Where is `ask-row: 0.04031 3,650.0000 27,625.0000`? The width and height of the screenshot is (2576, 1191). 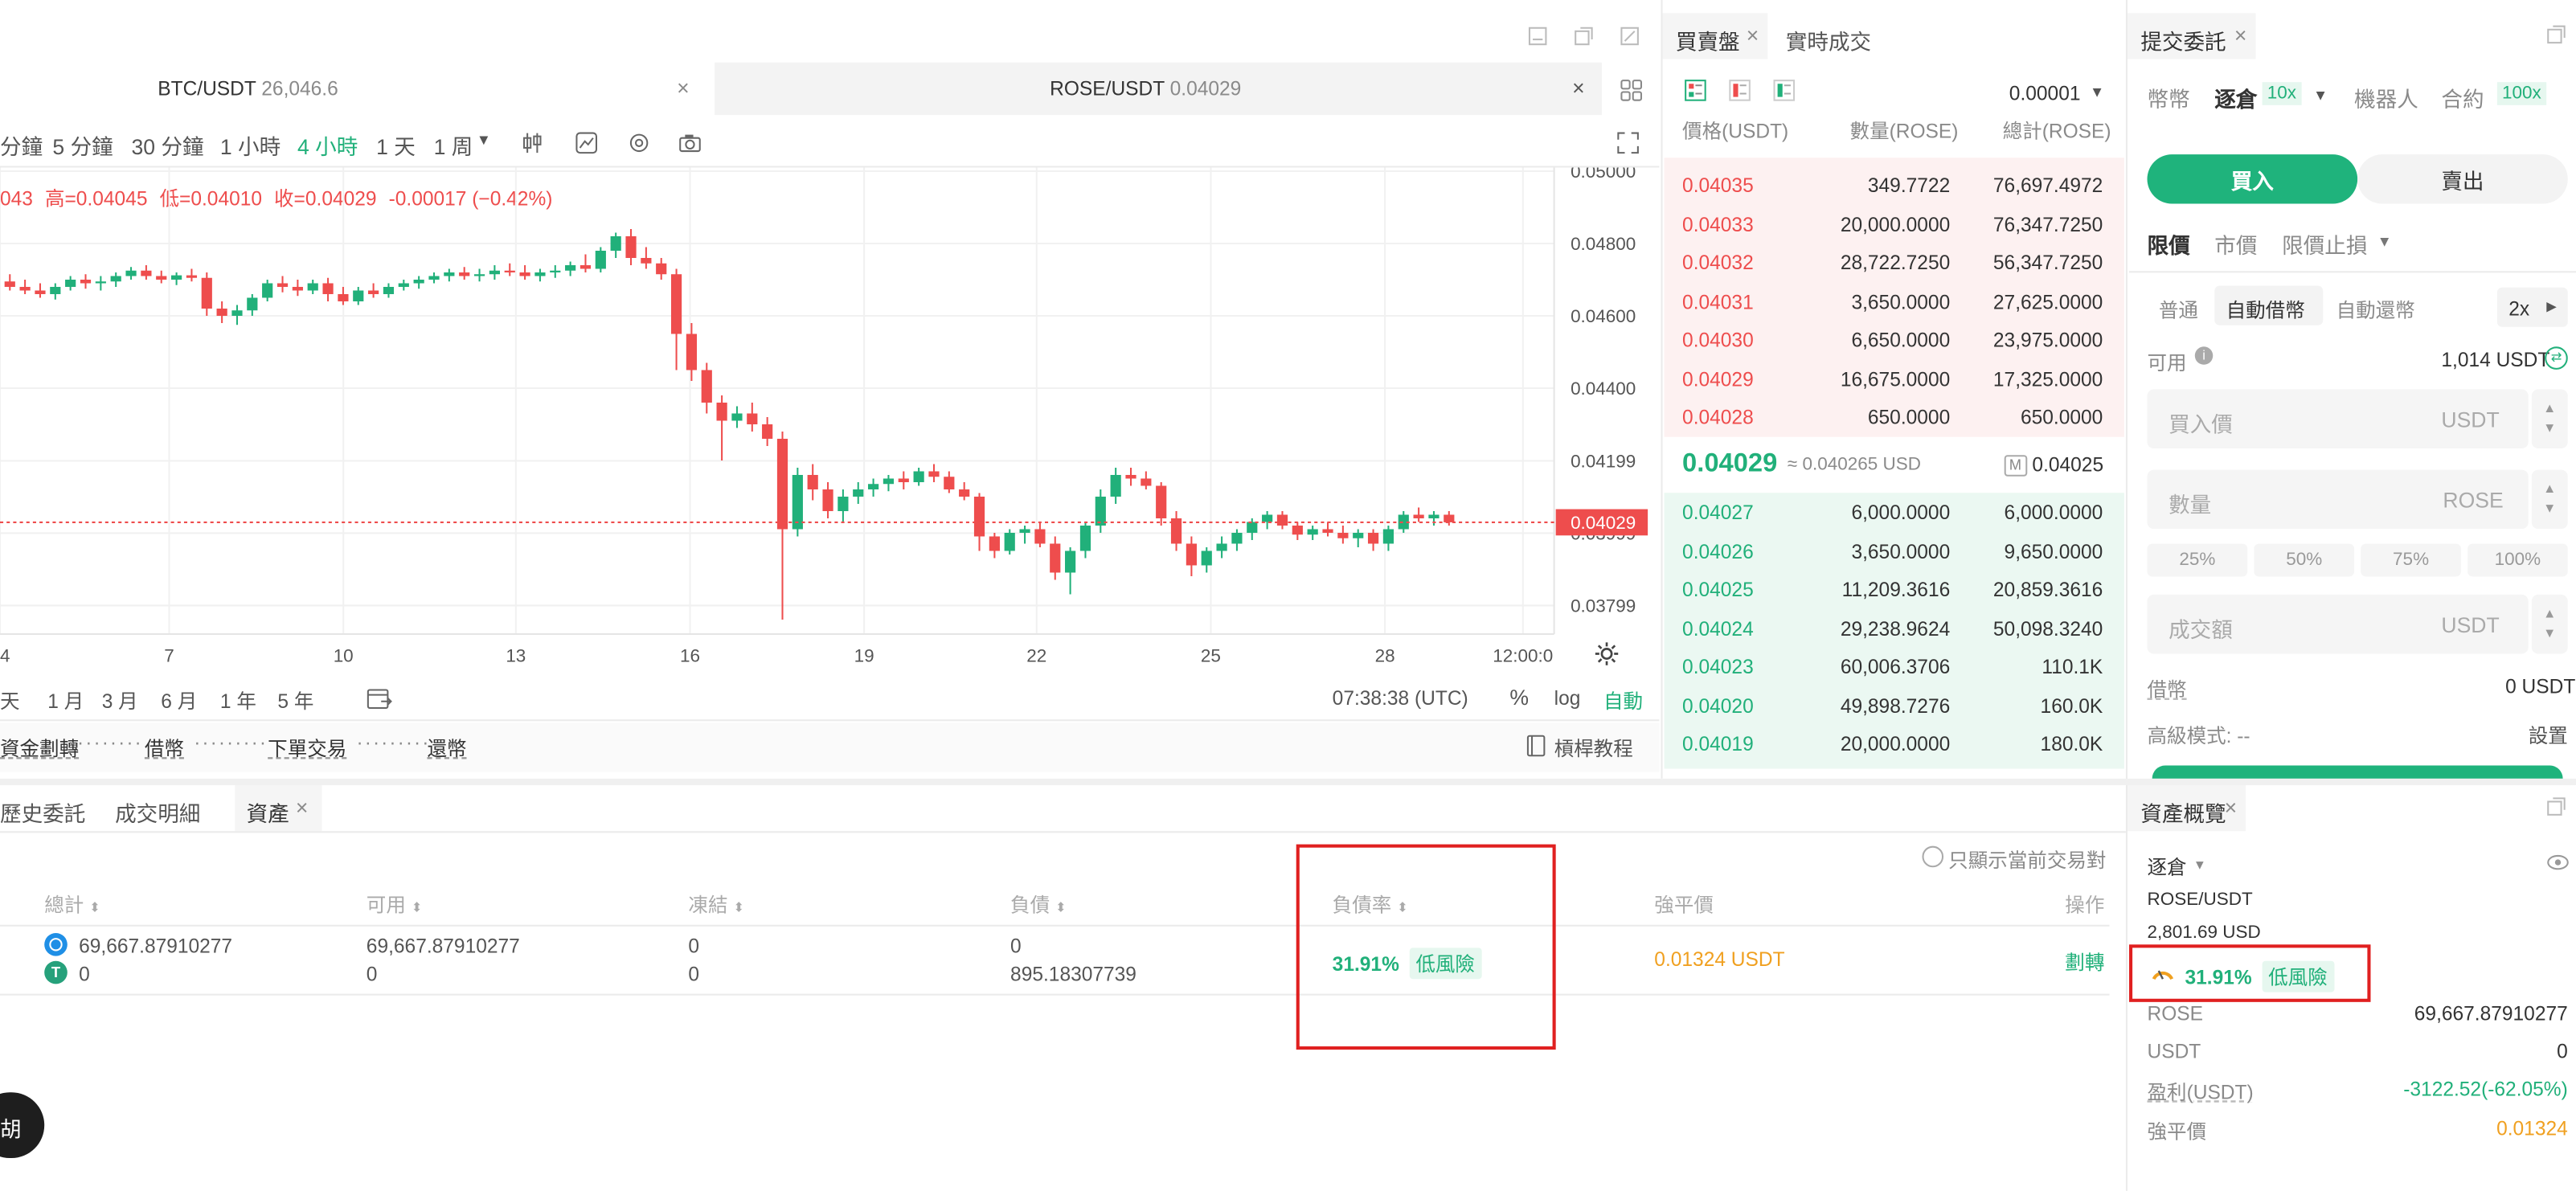
ask-row: 0.04031 3,650.0000 27,625.0000 is located at coordinates (1894, 301).